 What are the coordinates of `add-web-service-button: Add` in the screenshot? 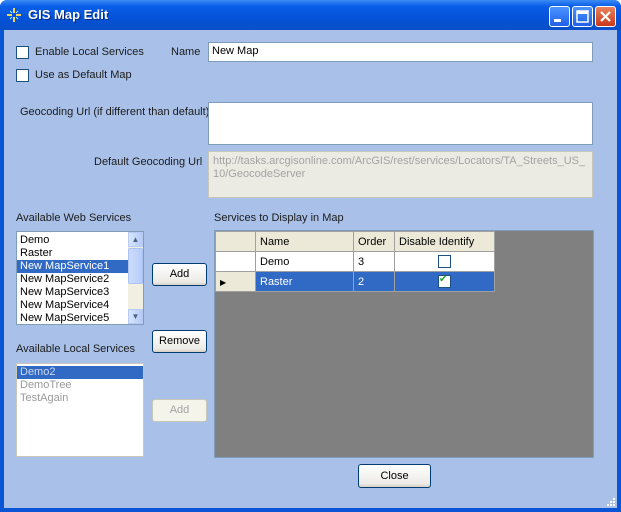 It's located at (179, 274).